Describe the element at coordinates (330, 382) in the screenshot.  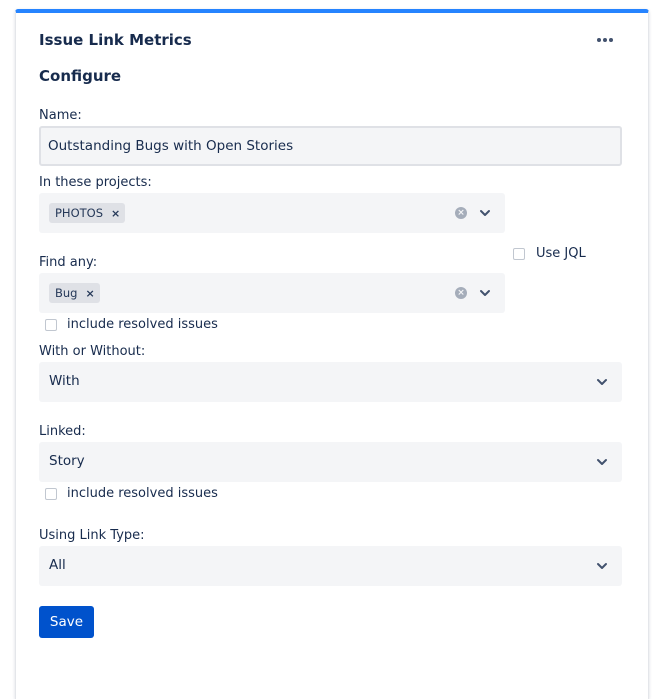
I see `with-or-without-select: With` at that location.